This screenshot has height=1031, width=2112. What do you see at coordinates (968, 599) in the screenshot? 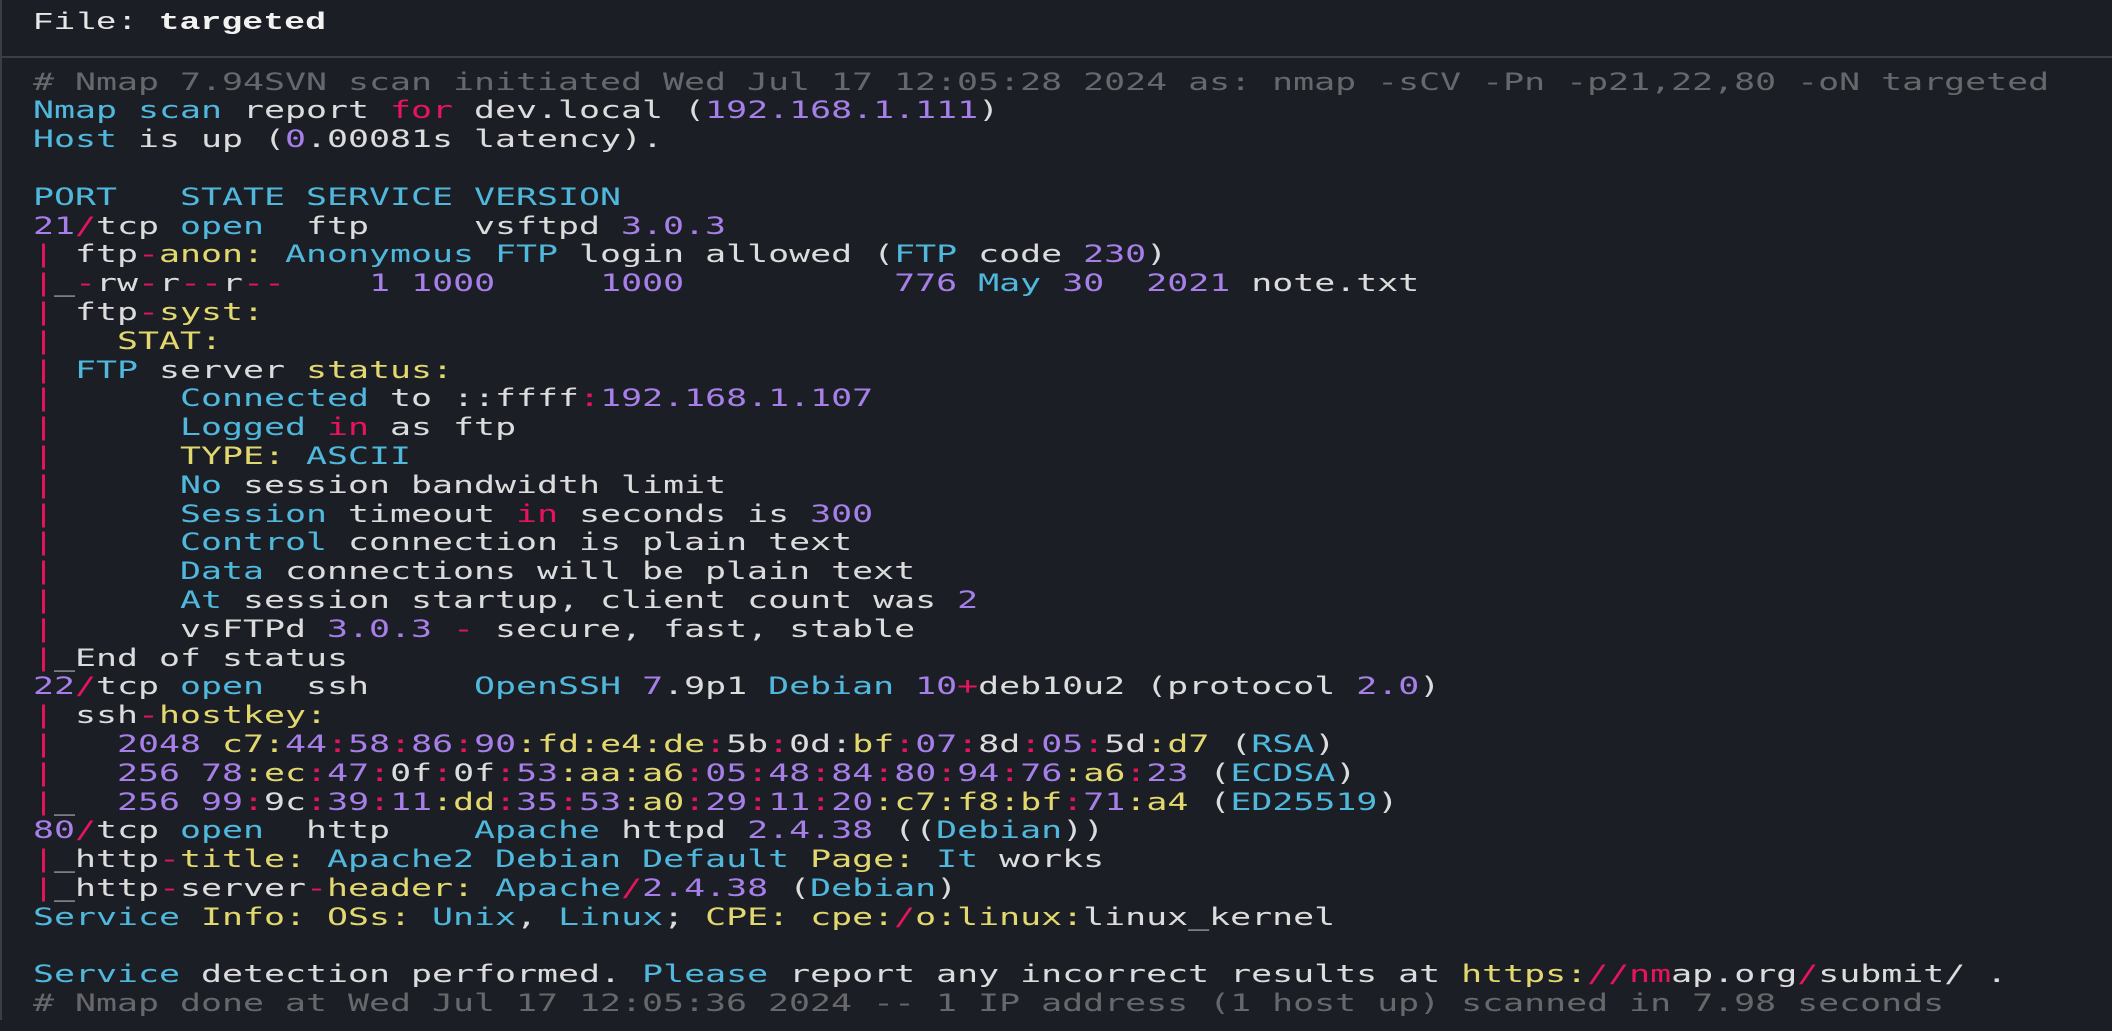
I see `token-number: 2` at bounding box center [968, 599].